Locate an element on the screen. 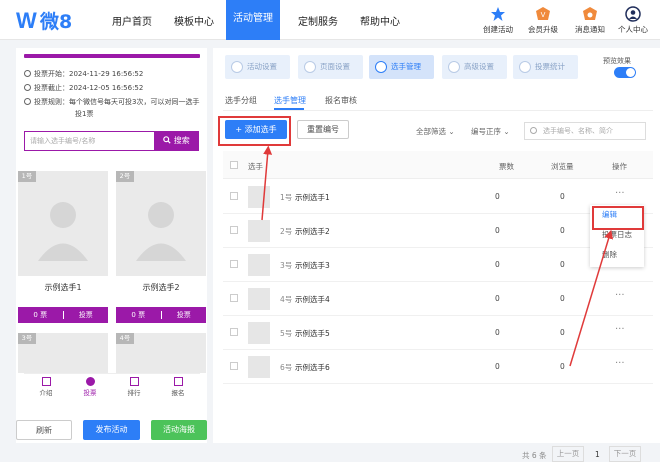 The image size is (660, 462). current-page: 1 is located at coordinates (597, 454).